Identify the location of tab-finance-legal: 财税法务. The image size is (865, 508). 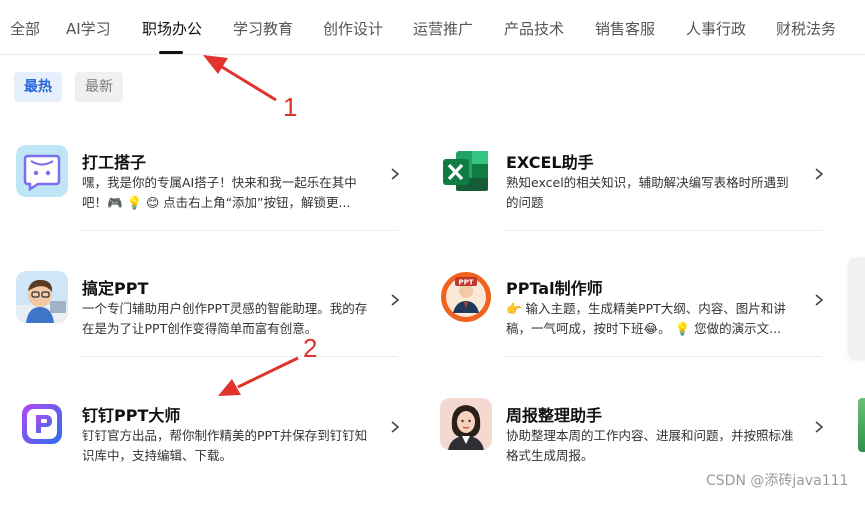
(806, 28).